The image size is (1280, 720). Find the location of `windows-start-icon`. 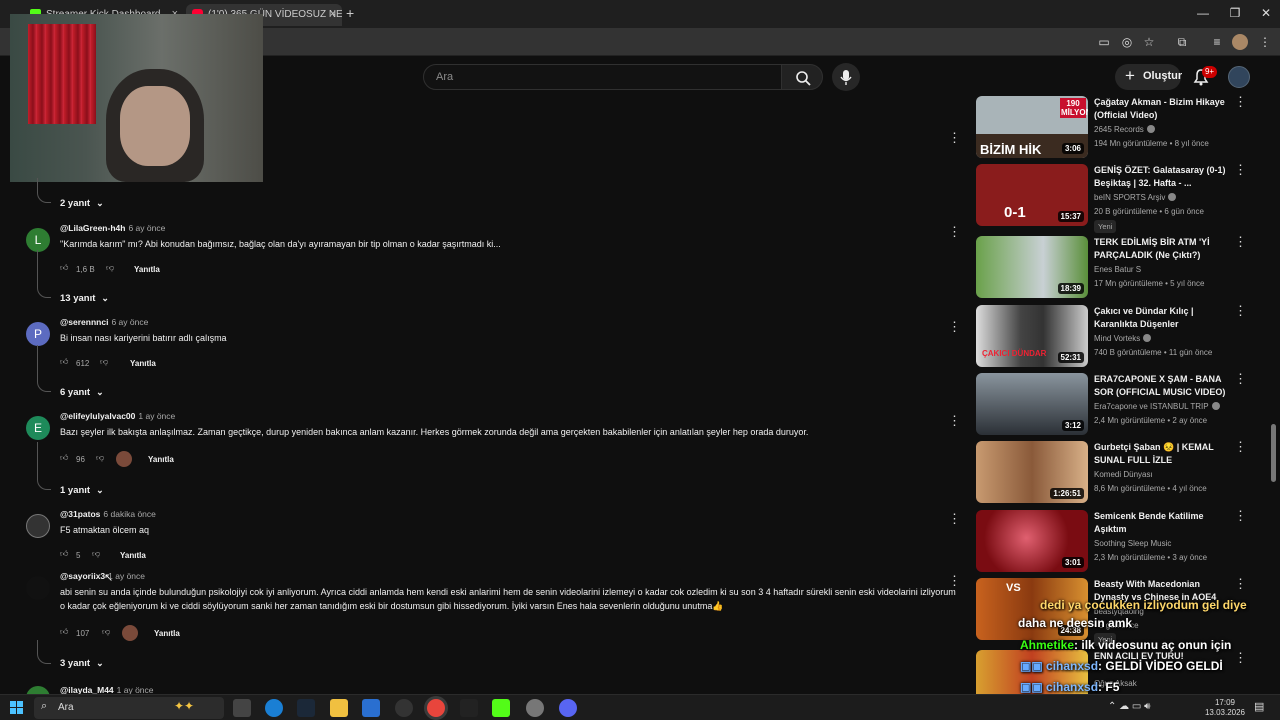

windows-start-icon is located at coordinates (17, 708).